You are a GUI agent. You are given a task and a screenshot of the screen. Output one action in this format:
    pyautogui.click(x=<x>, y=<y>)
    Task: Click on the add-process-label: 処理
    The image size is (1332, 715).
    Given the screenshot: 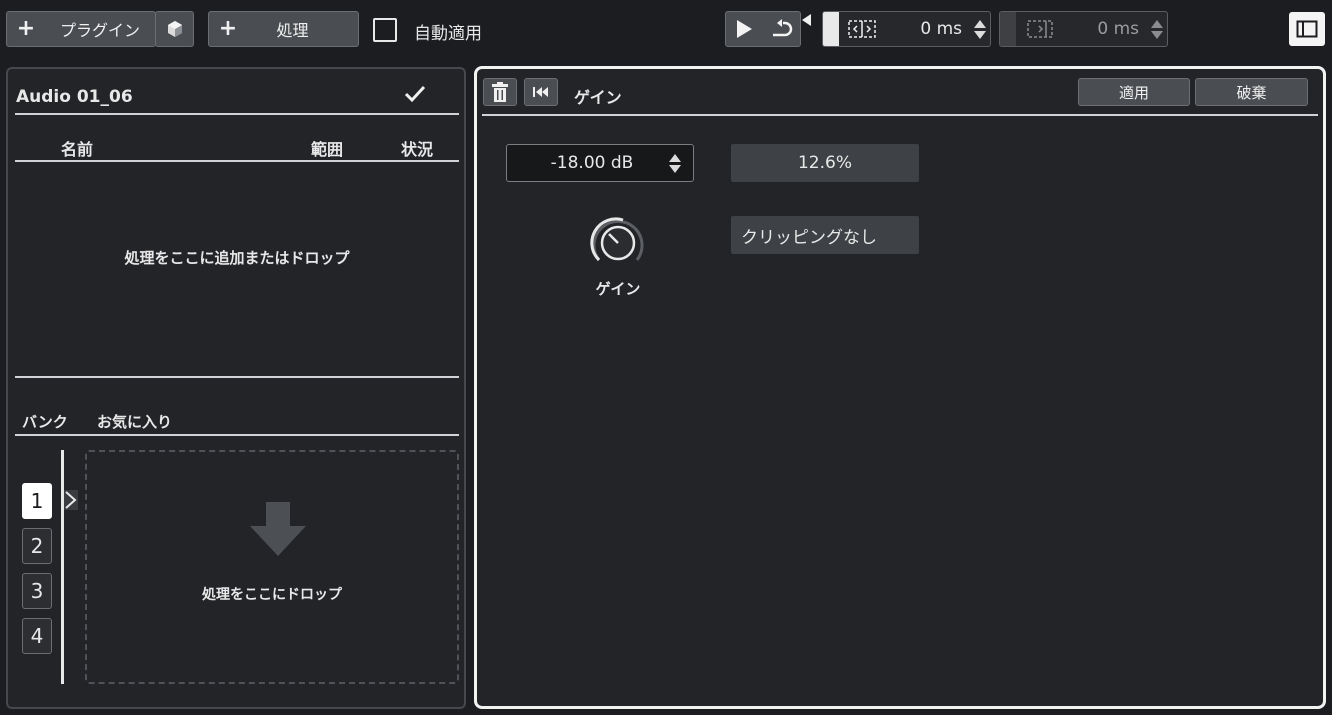 What is the action you would take?
    pyautogui.click(x=292, y=30)
    